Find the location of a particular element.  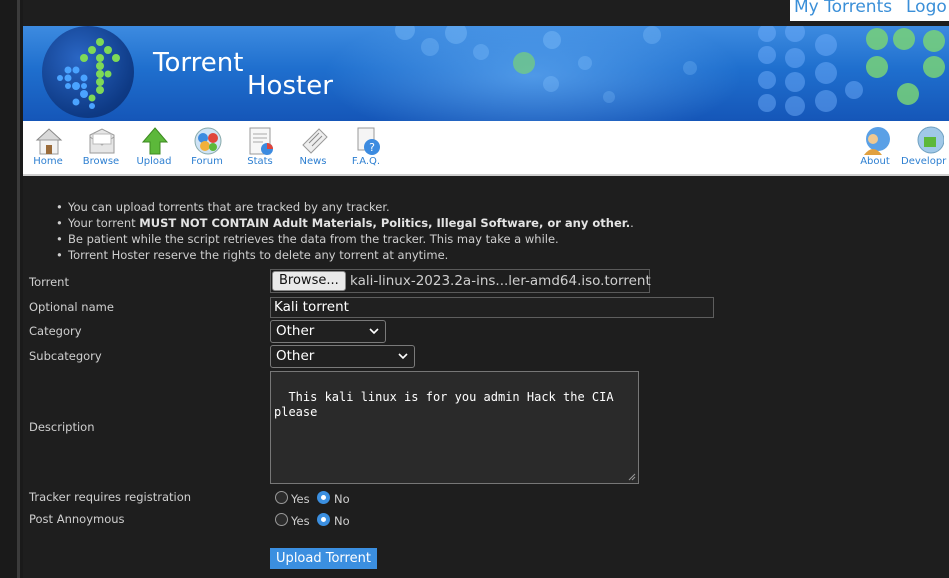

logo-arrow-icon is located at coordinates (88, 73).